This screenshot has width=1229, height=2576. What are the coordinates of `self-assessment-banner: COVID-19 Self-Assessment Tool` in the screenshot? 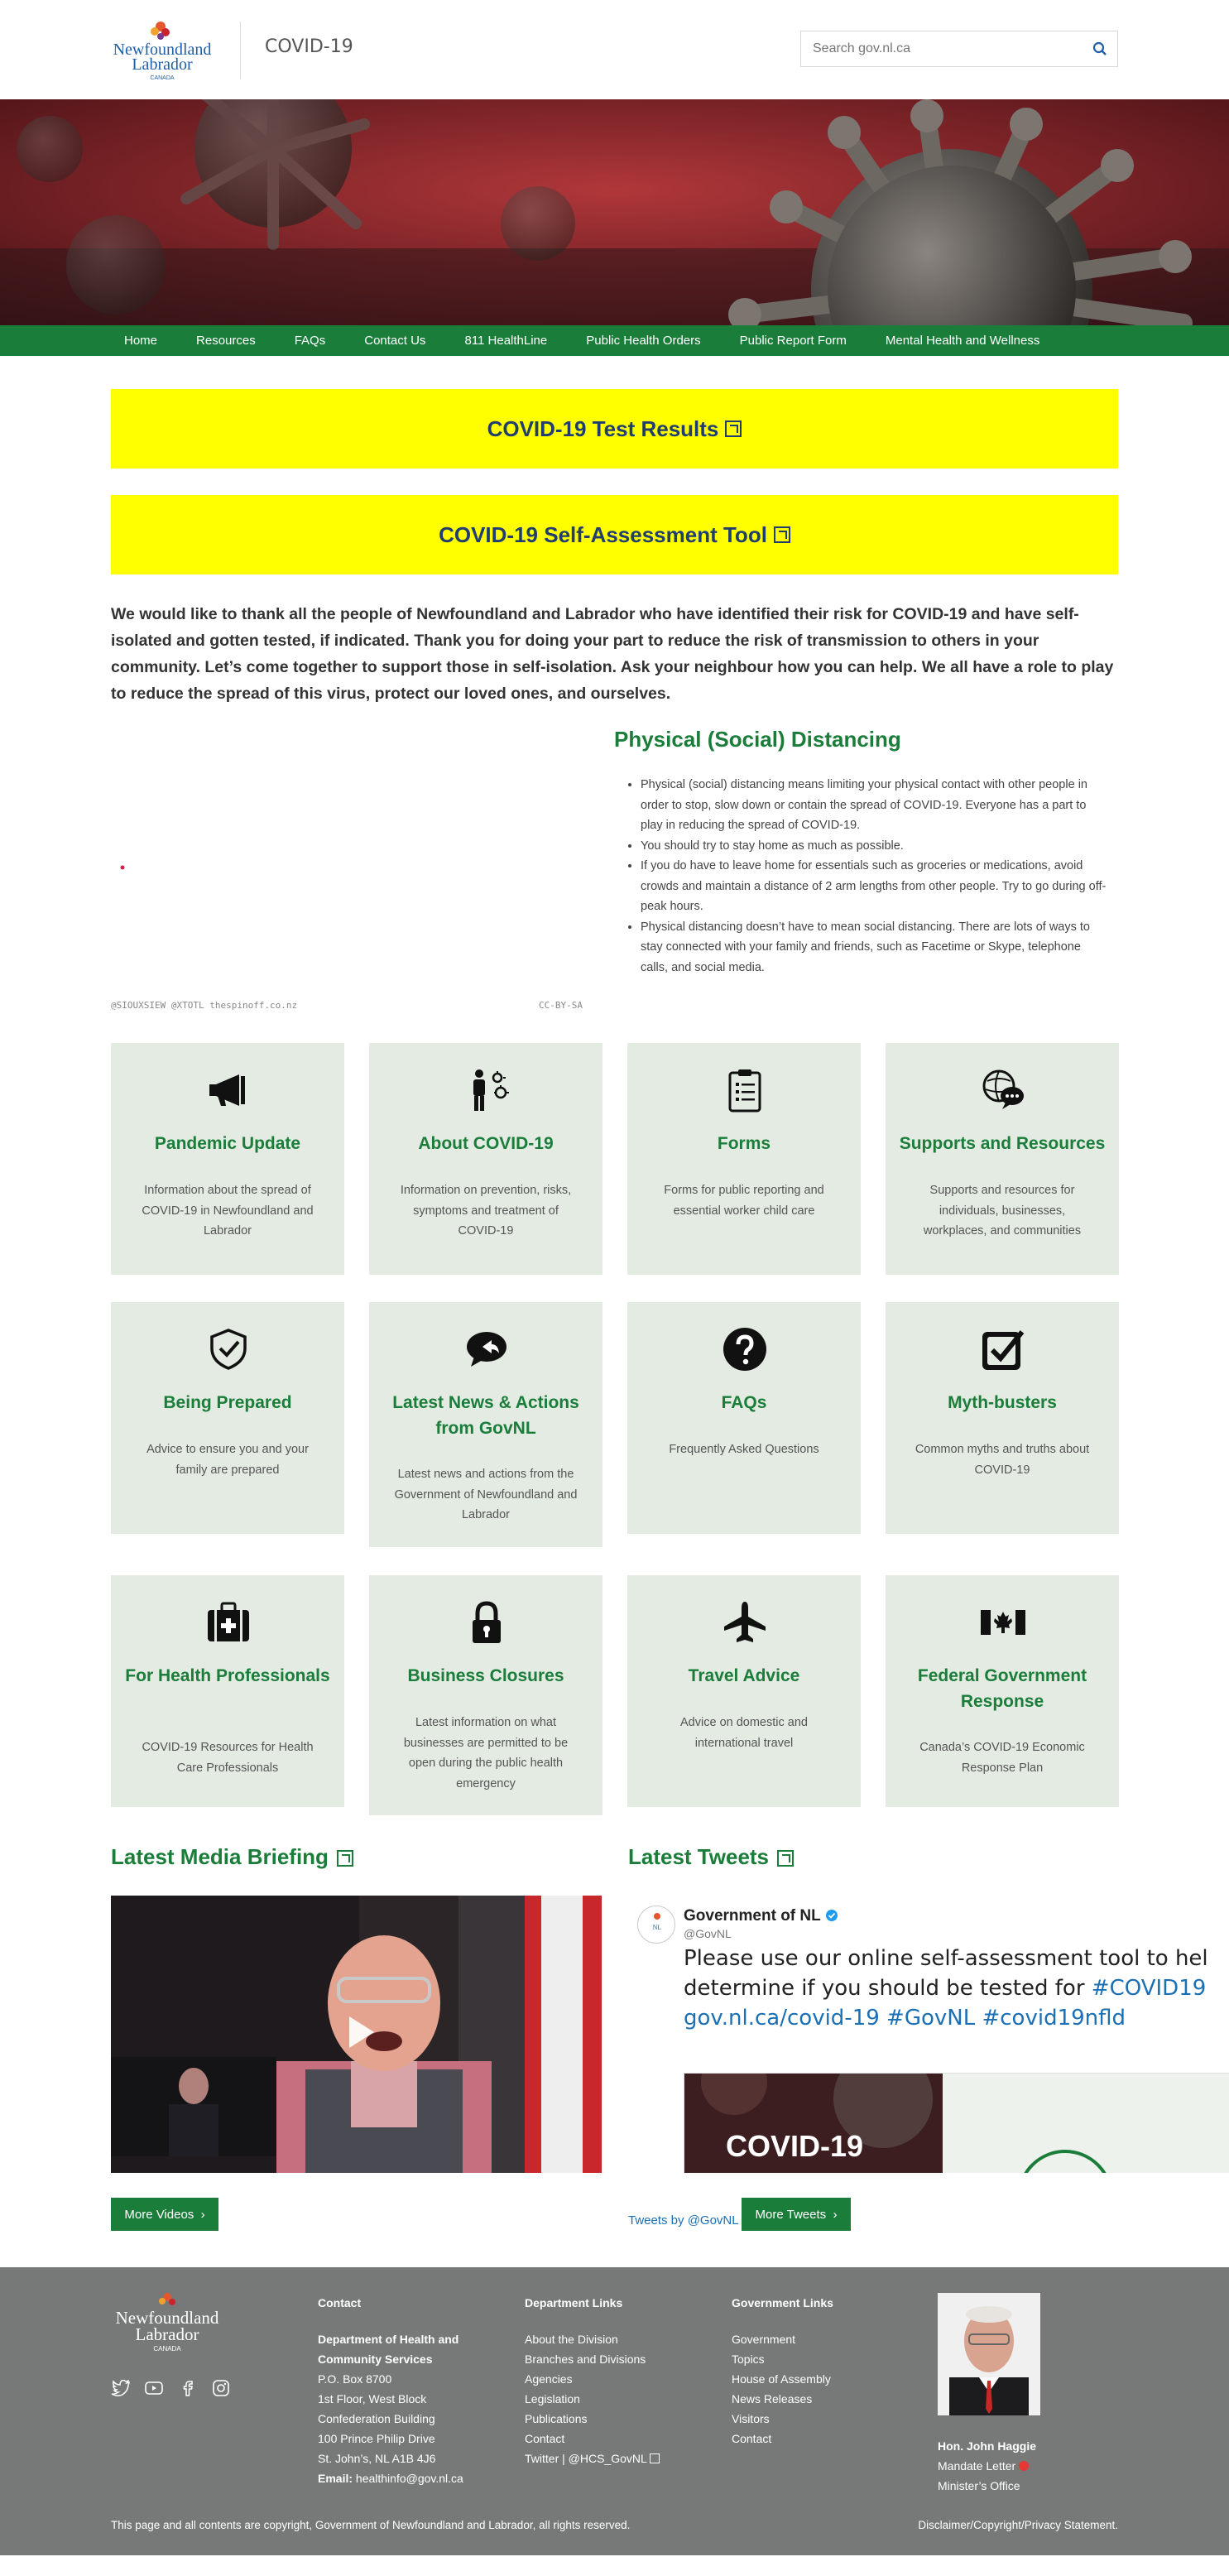 It's located at (614, 534).